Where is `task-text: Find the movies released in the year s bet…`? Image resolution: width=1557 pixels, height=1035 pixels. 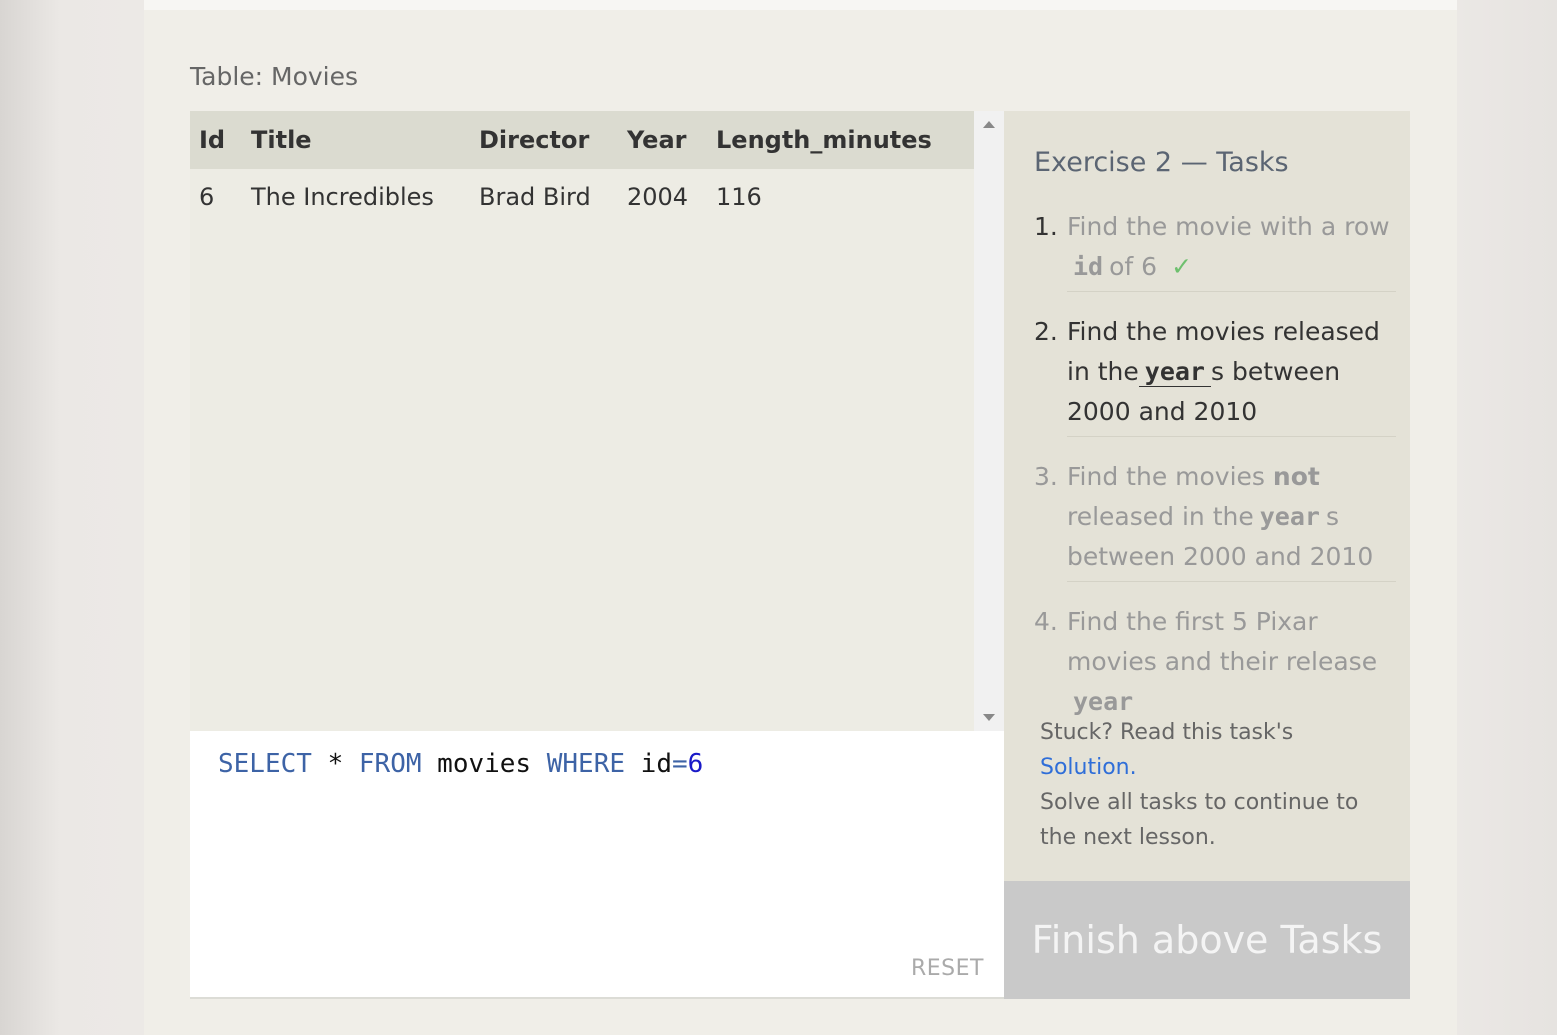
task-text: Find the movies released in the year s bet… is located at coordinates (1231, 374).